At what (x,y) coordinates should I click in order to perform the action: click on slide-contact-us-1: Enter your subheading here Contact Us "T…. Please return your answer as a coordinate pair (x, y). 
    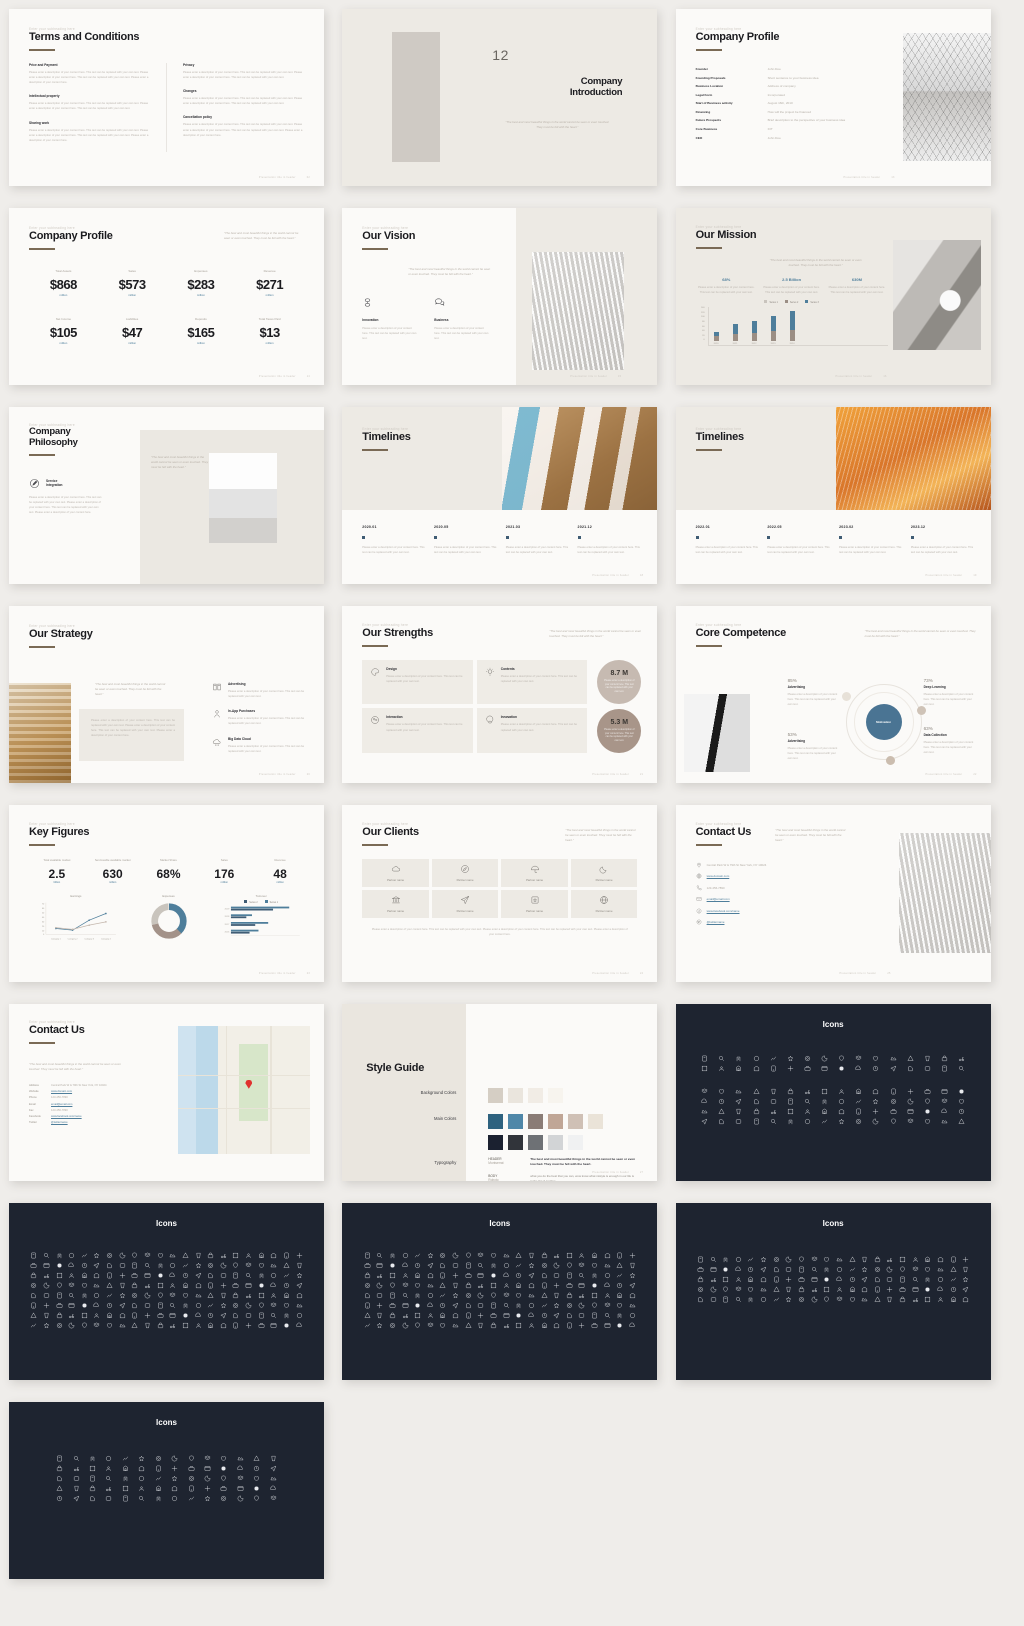
    Looking at the image, I should click on (833, 893).